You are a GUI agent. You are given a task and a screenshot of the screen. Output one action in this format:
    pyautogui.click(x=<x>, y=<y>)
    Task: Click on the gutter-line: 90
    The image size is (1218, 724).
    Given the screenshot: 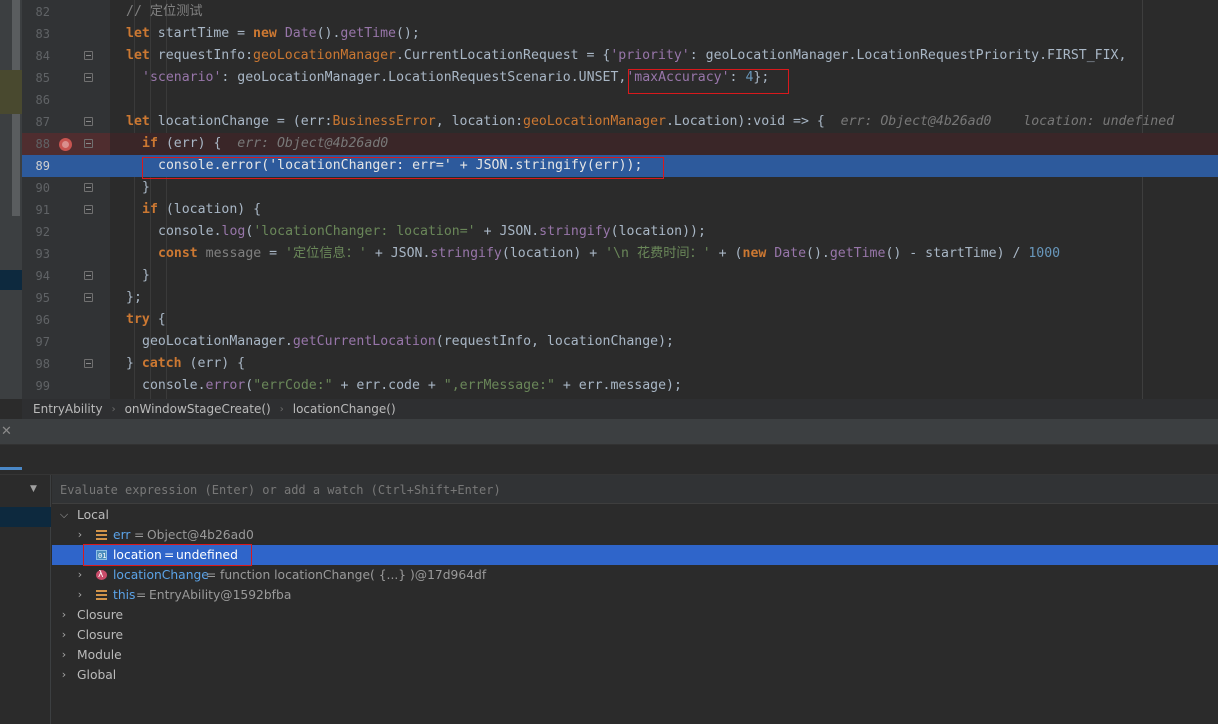 What is the action you would take?
    pyautogui.click(x=66, y=188)
    